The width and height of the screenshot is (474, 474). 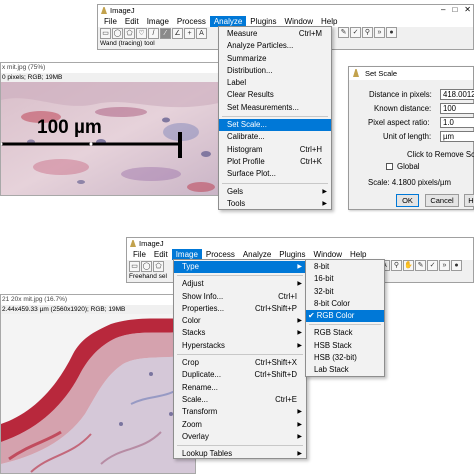 I want to click on menu-item-zoom: Zoom ▶, so click(x=240, y=425).